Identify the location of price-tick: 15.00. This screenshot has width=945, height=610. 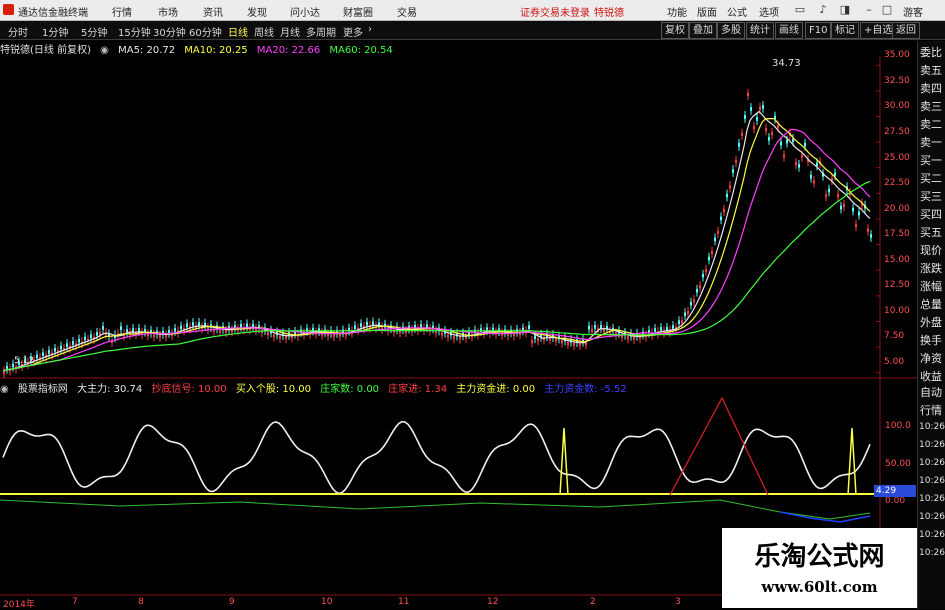
(897, 260).